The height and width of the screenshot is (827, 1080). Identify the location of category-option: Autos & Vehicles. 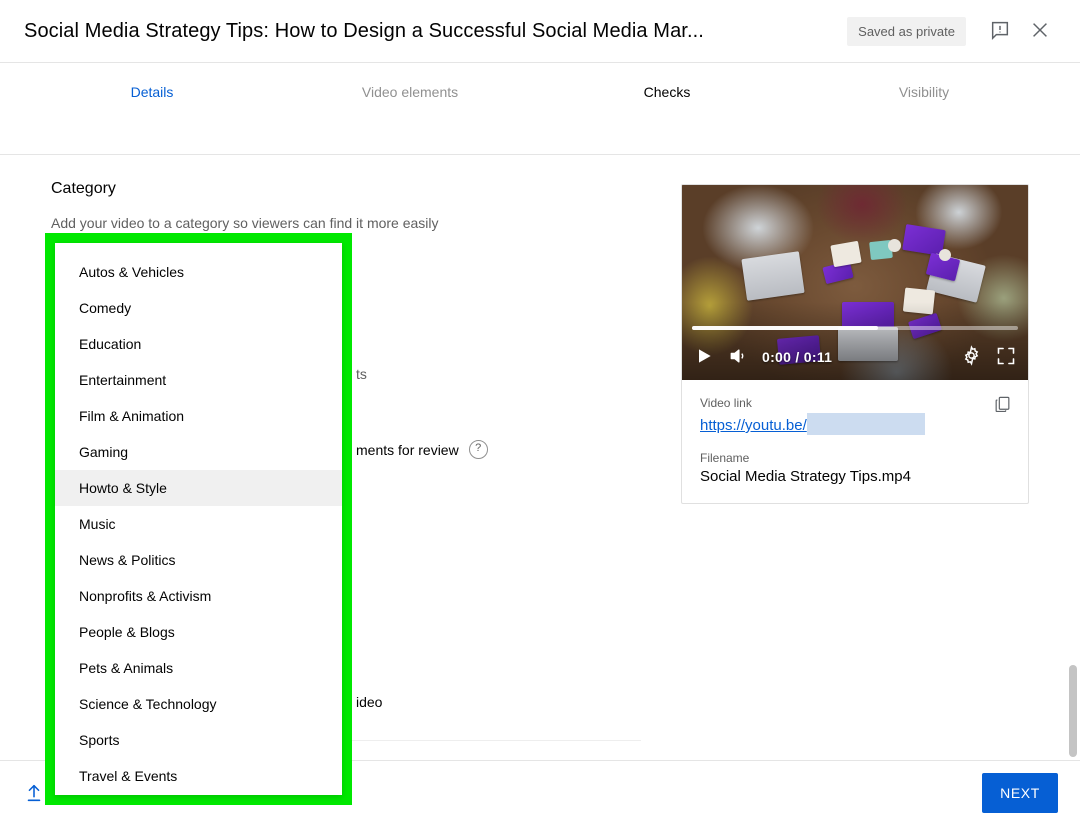
(198, 272).